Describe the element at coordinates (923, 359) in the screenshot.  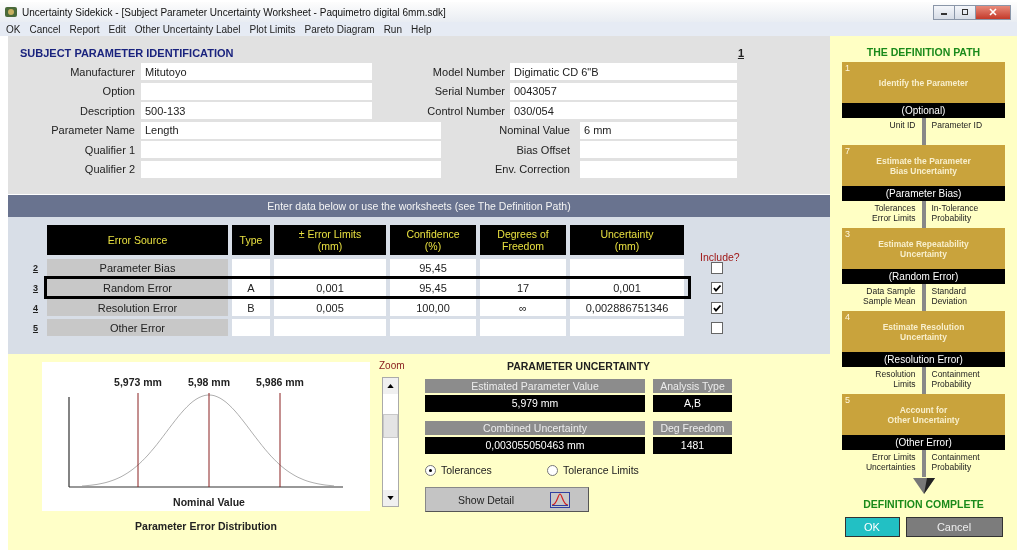
I see `step-subtitle: (Resolution Error)` at that location.